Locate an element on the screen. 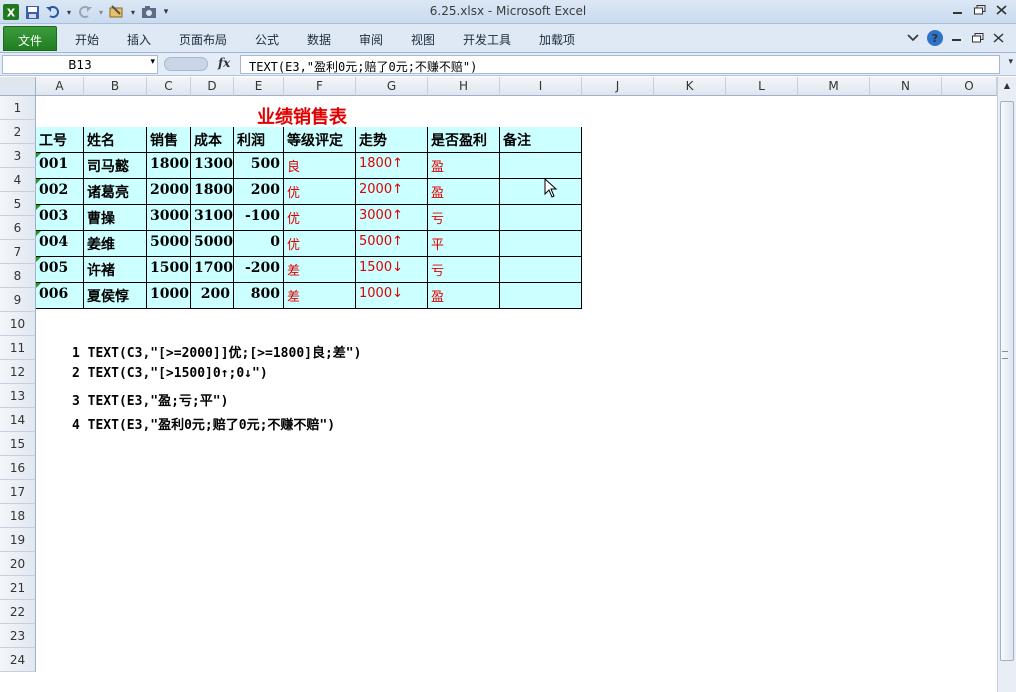  cell-cost: 1300 is located at coordinates (212, 166).